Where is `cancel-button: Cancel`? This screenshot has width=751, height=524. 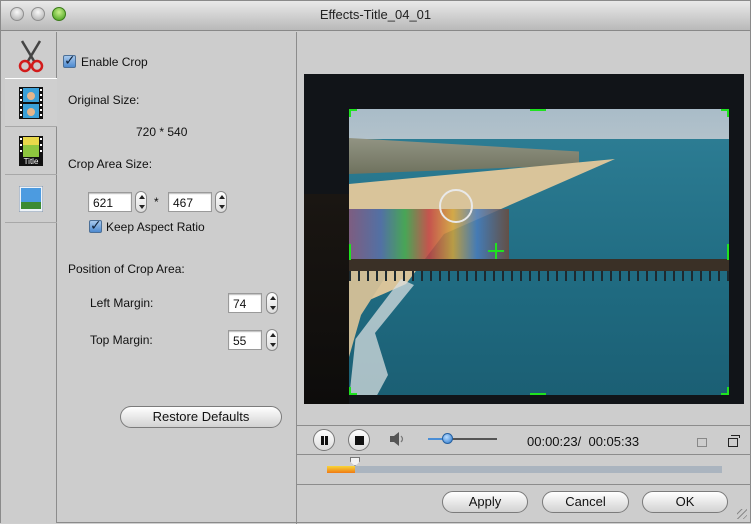
cancel-button: Cancel is located at coordinates (585, 502).